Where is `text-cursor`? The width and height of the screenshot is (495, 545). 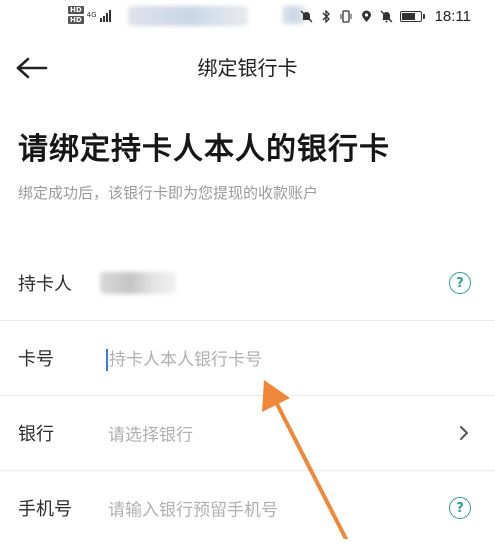
text-cursor is located at coordinates (107, 360).